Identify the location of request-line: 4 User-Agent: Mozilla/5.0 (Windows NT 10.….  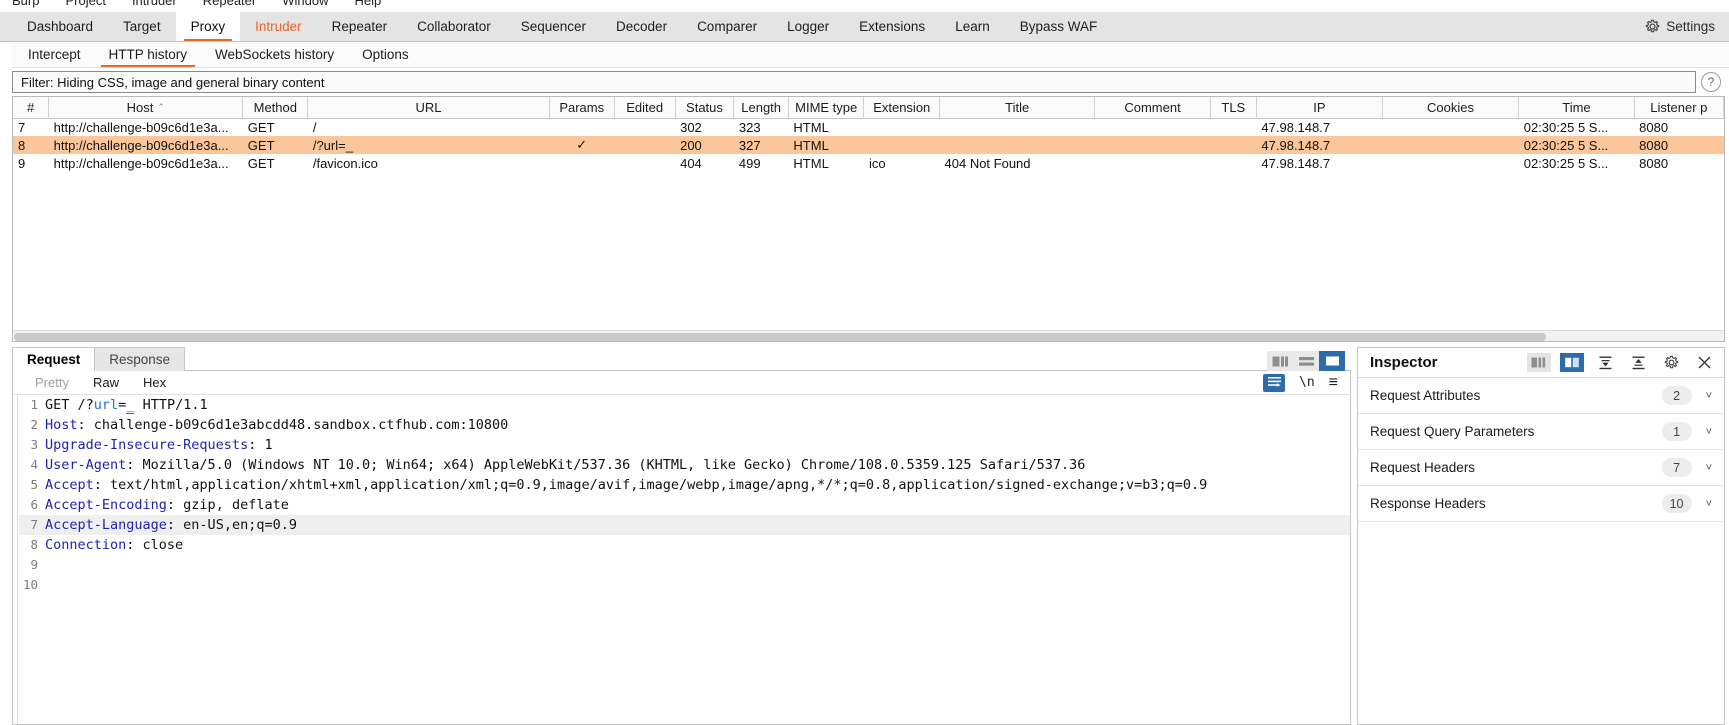
(684, 465).